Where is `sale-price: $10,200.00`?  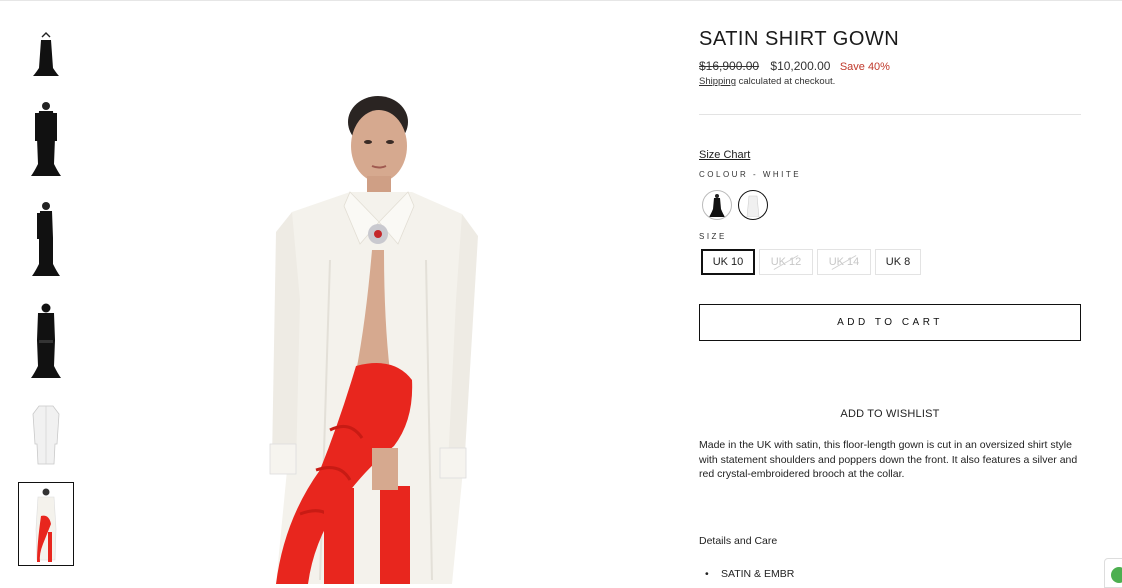
sale-price: $10,200.00 is located at coordinates (800, 66).